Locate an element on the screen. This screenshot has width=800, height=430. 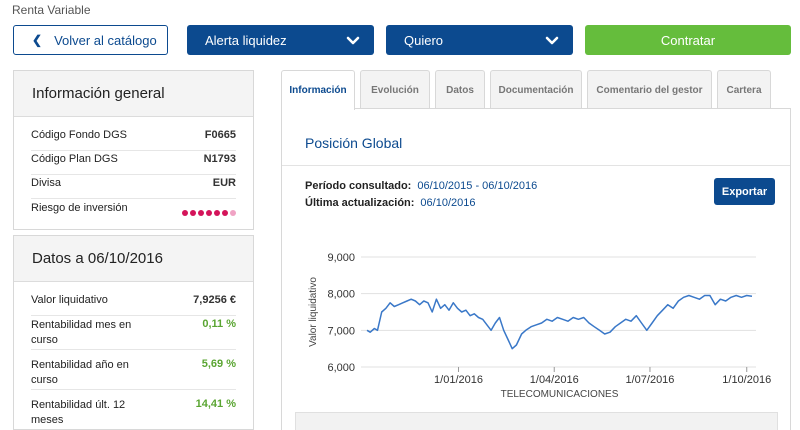
datos-row: Valor liquidativo 7,9256 € is located at coordinates (133, 305).